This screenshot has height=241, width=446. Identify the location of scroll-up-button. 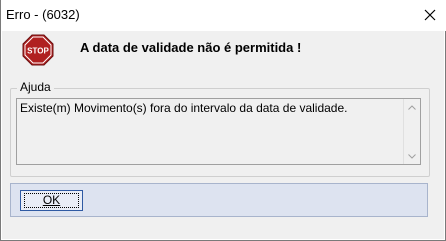
(412, 107).